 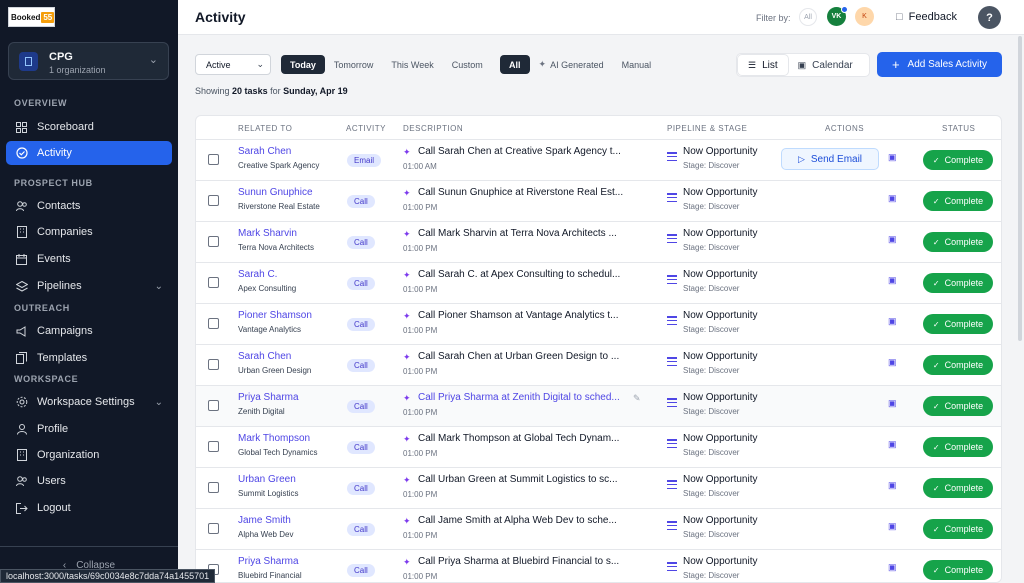 What do you see at coordinates (89, 286) in the screenshot?
I see `sidebar-item-pipelines: Pipelines ⌄` at bounding box center [89, 286].